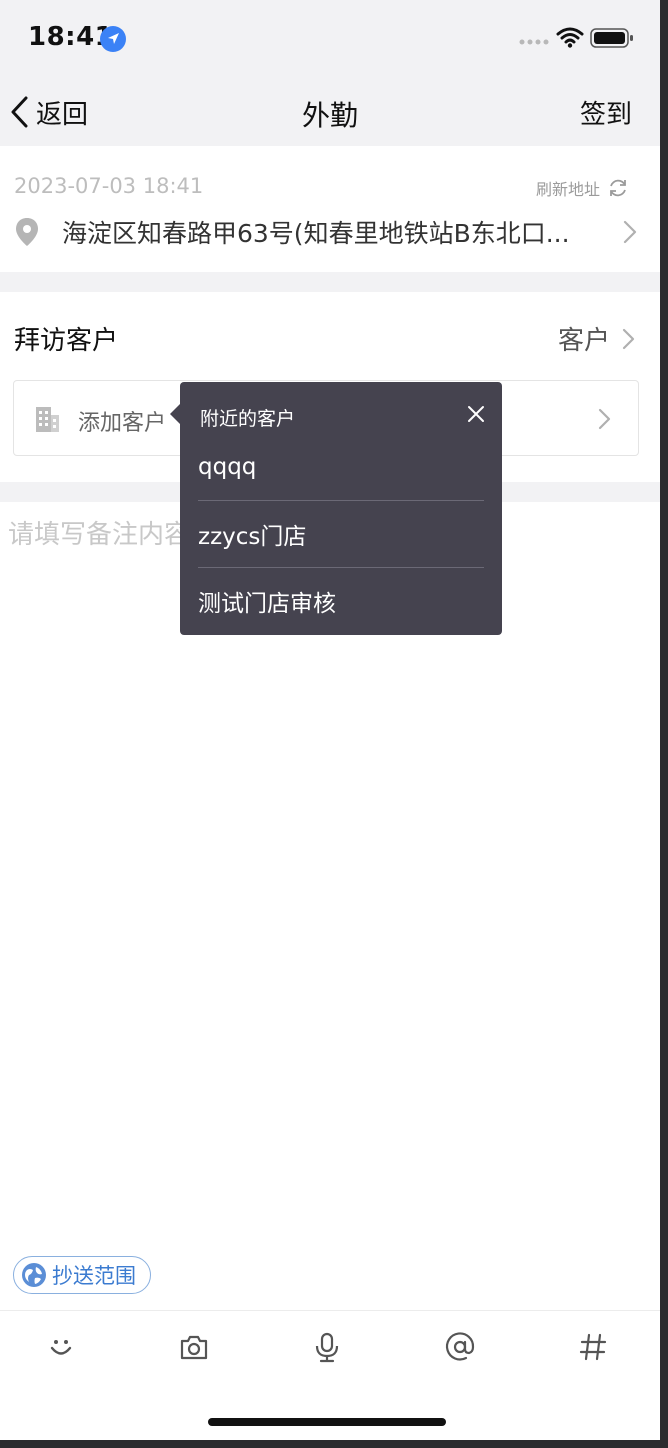 The width and height of the screenshot is (668, 1448). I want to click on popup-item: qqqq, so click(341, 467).